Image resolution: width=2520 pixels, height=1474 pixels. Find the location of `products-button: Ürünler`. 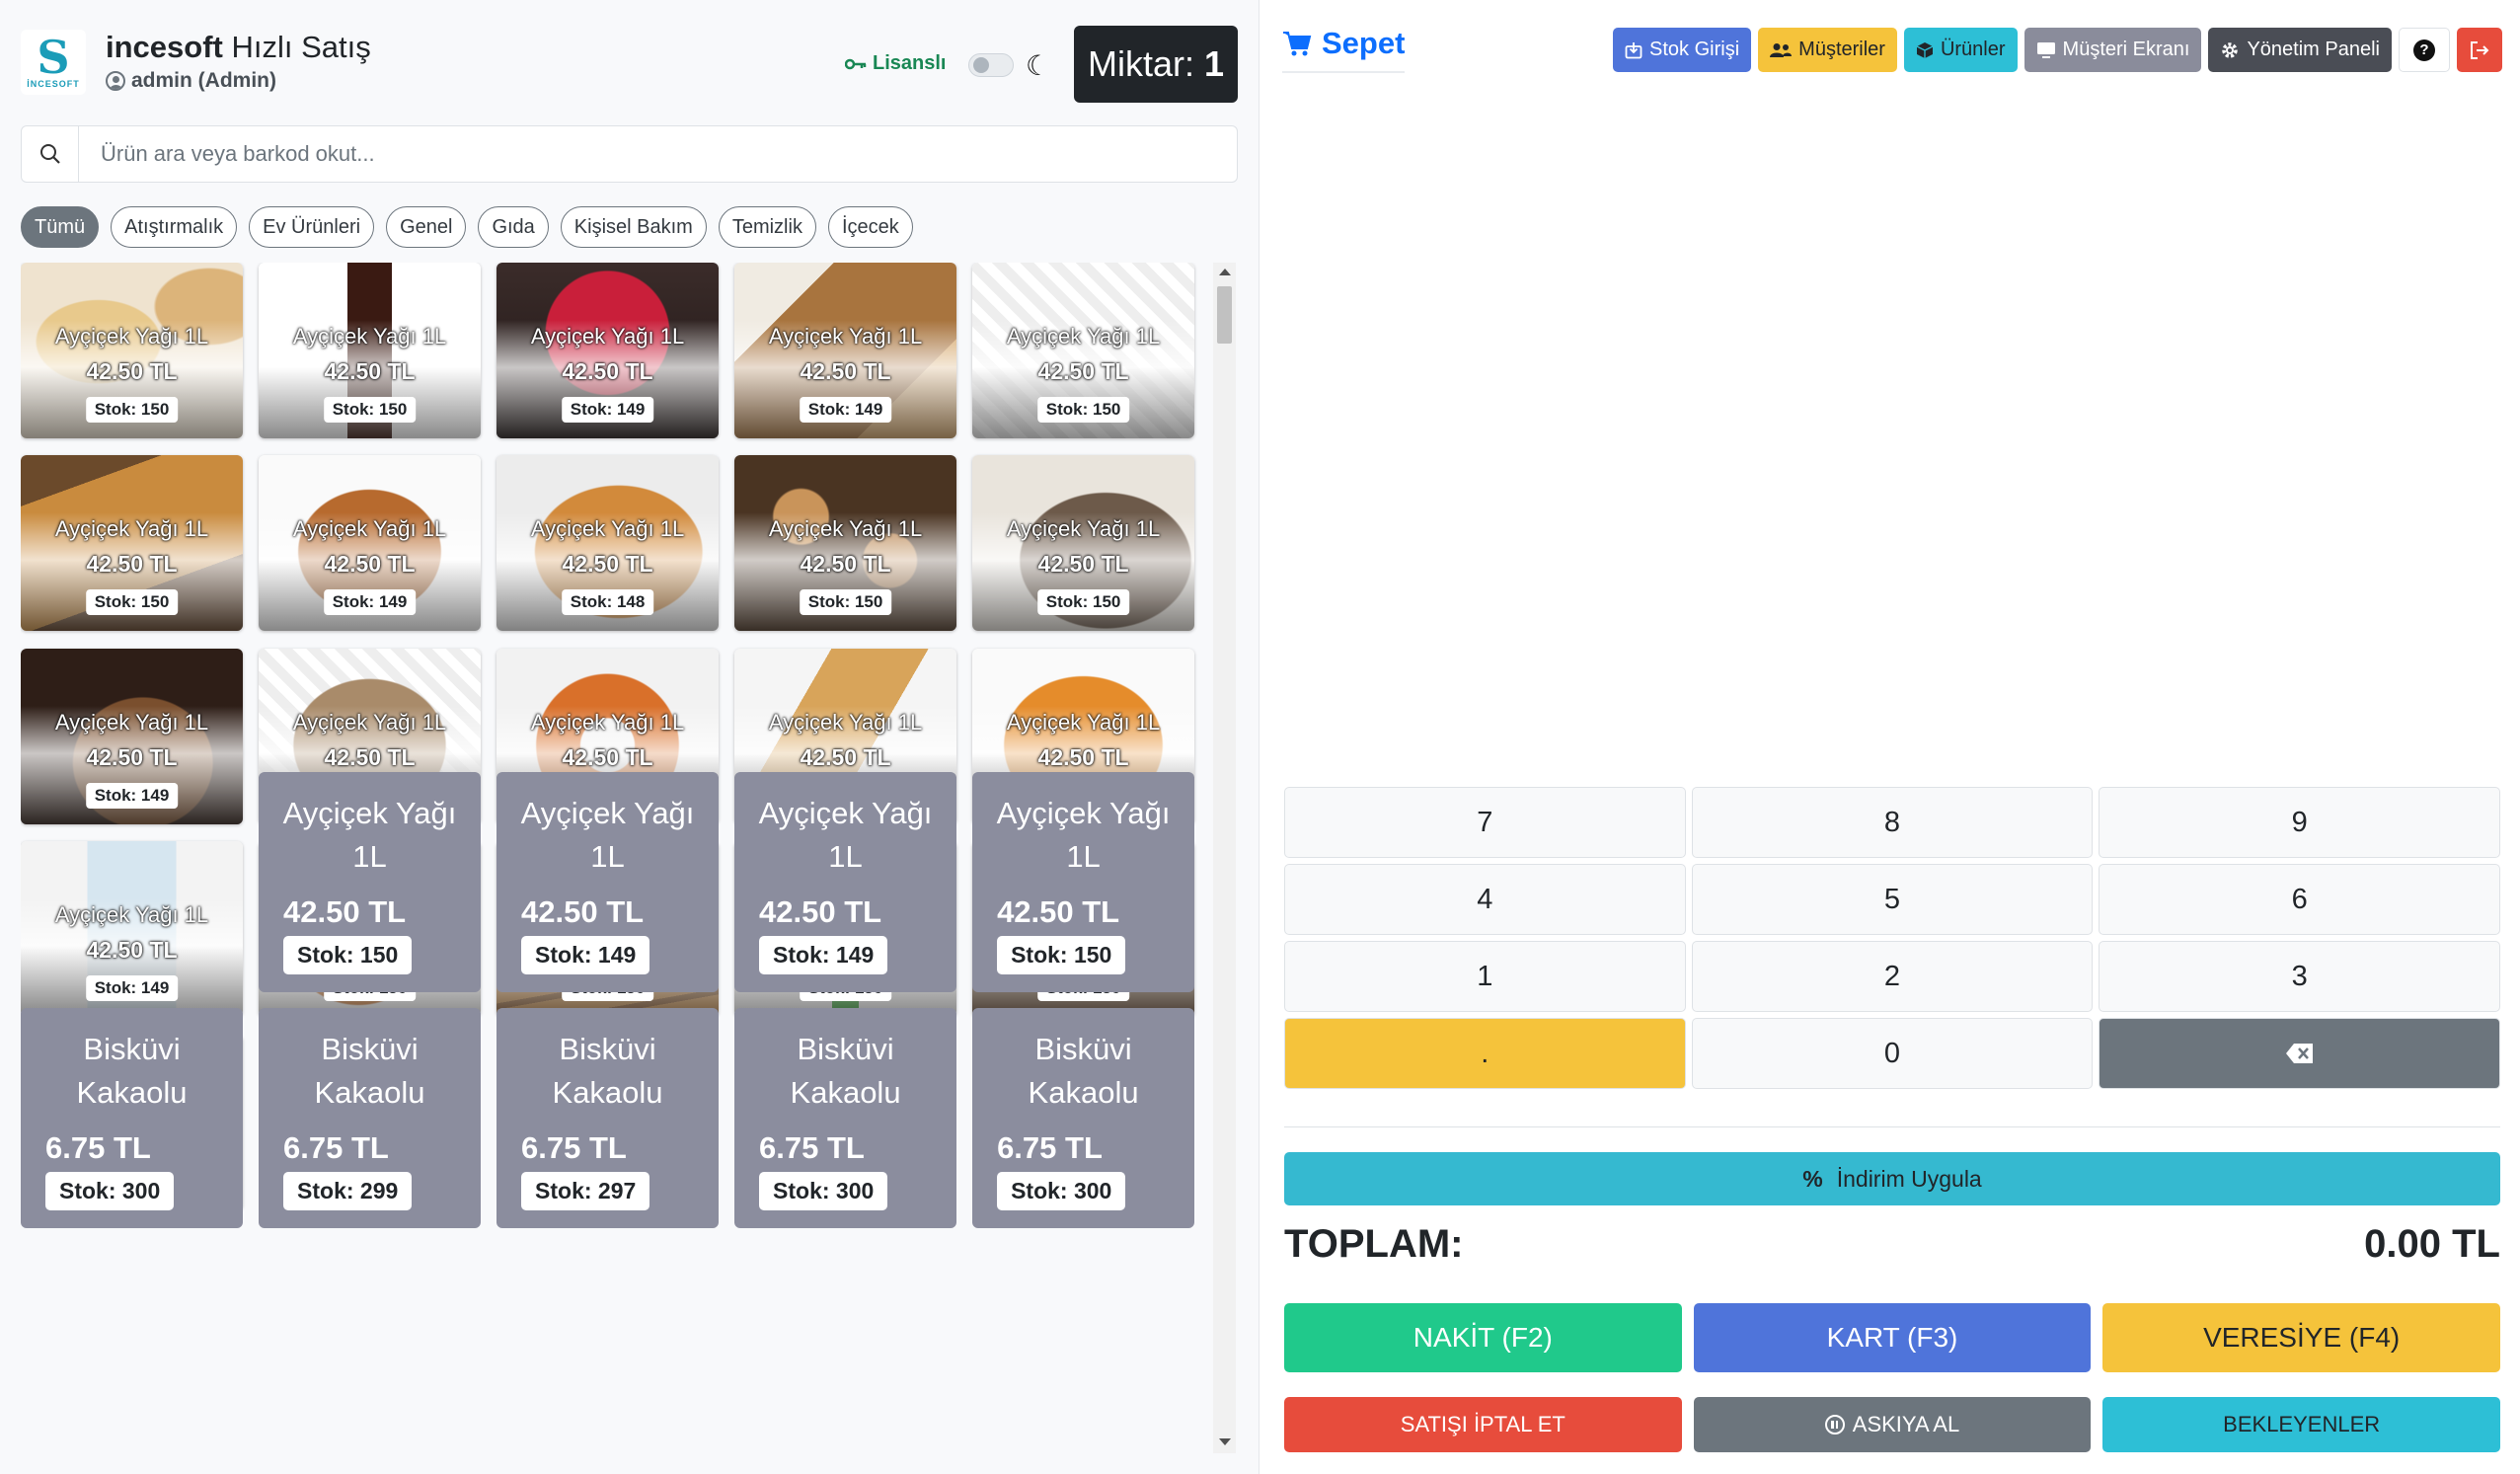

products-button: Ürünler is located at coordinates (1960, 50).